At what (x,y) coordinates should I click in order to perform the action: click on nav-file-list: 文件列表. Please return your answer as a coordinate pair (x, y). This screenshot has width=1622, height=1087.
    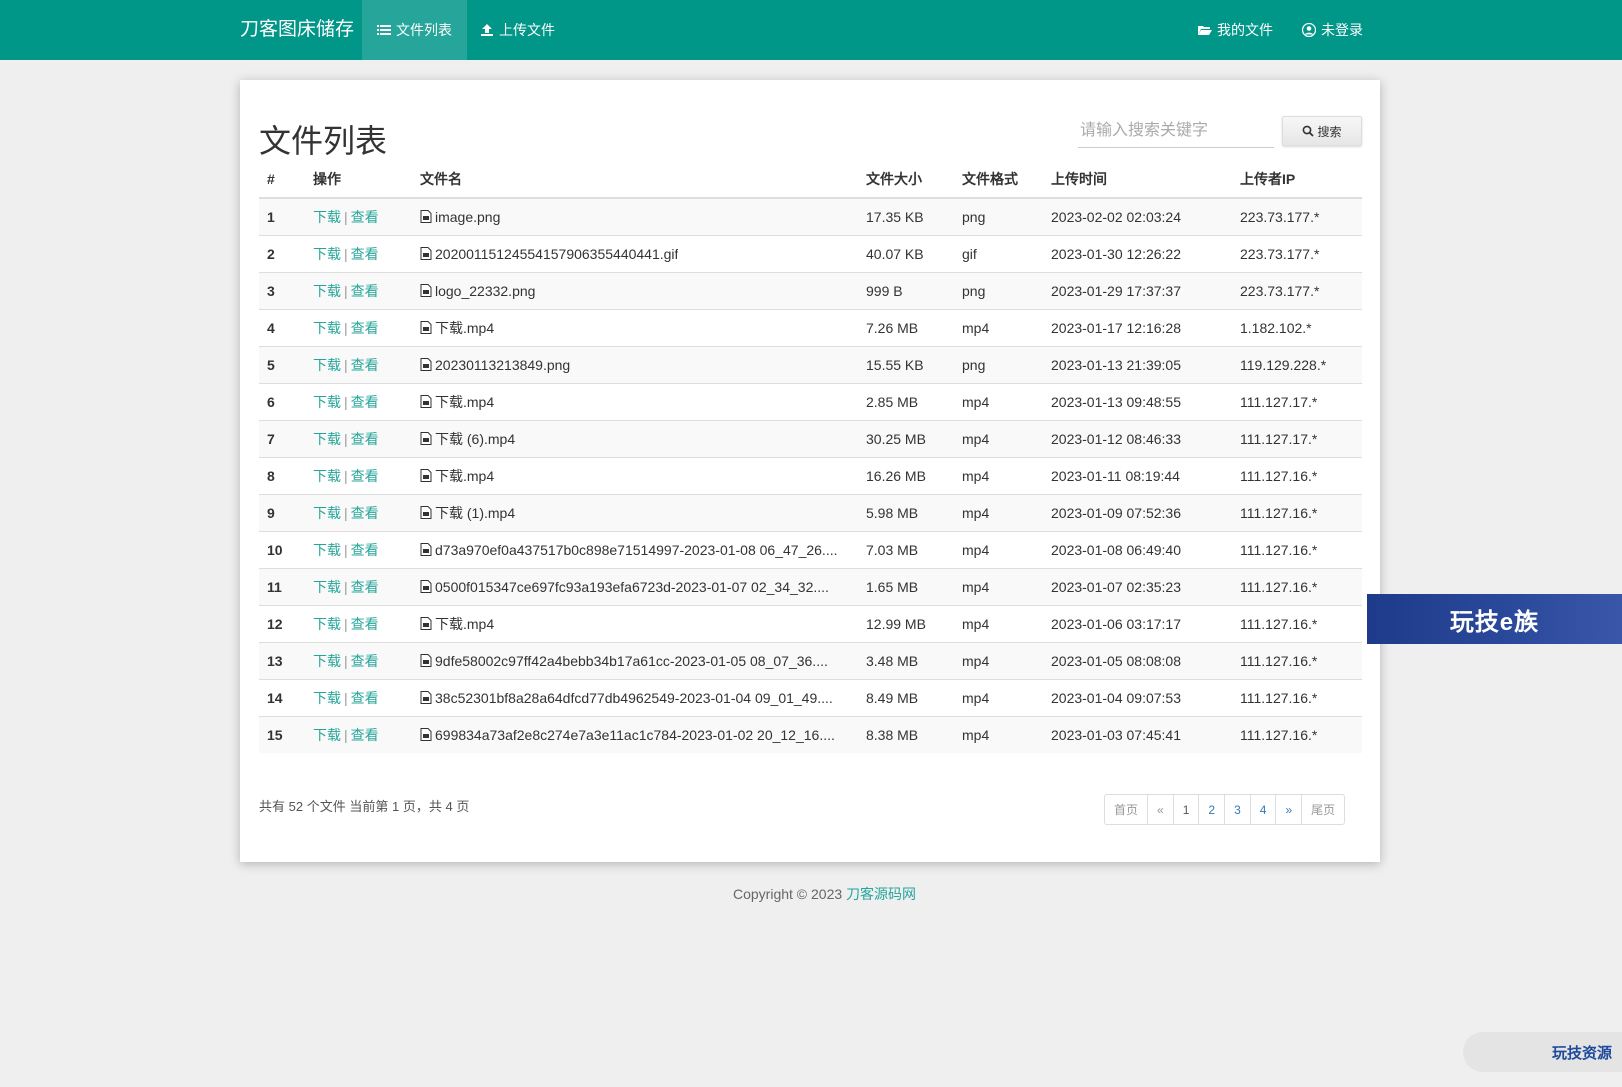
    Looking at the image, I should click on (414, 30).